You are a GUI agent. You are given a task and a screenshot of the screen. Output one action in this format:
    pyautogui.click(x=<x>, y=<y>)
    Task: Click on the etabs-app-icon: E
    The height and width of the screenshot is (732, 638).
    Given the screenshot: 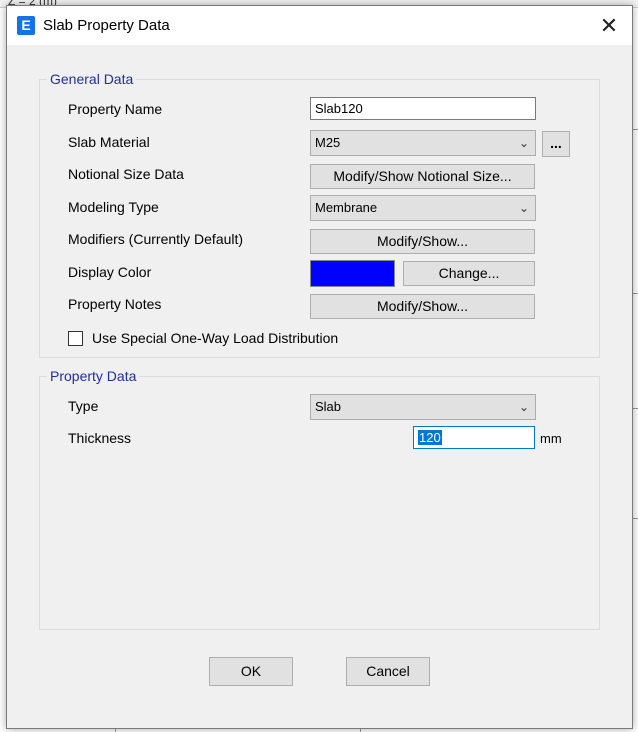 What is the action you would take?
    pyautogui.click(x=26, y=25)
    